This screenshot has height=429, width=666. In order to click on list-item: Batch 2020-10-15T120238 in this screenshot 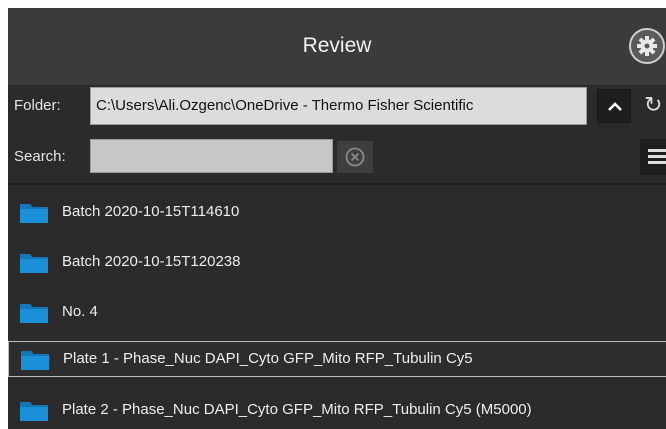, I will do `click(337, 262)`.